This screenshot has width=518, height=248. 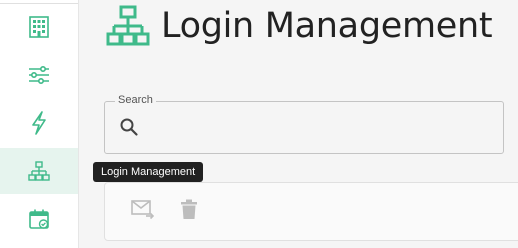 What do you see at coordinates (321, 128) in the screenshot?
I see `search-input` at bounding box center [321, 128].